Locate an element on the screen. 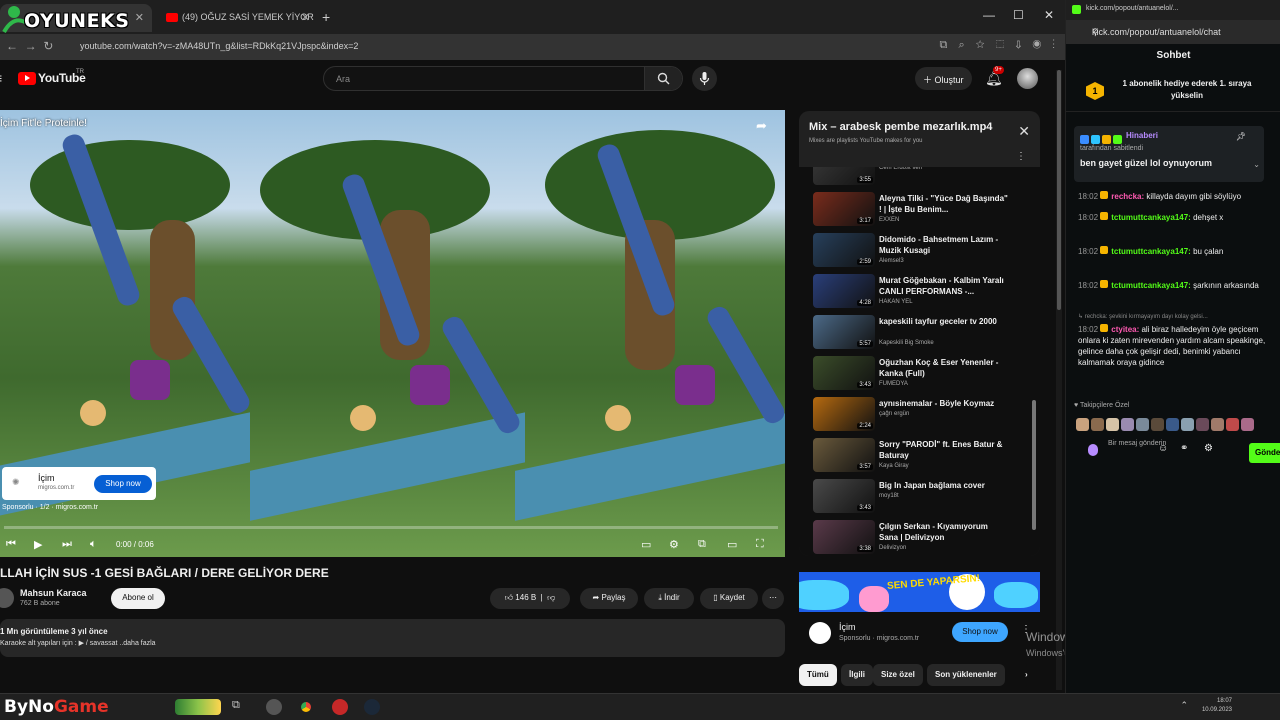 Image resolution: width=1280 pixels, height=720 pixels. share-arrow-icon: ➦ is located at coordinates (761, 126).